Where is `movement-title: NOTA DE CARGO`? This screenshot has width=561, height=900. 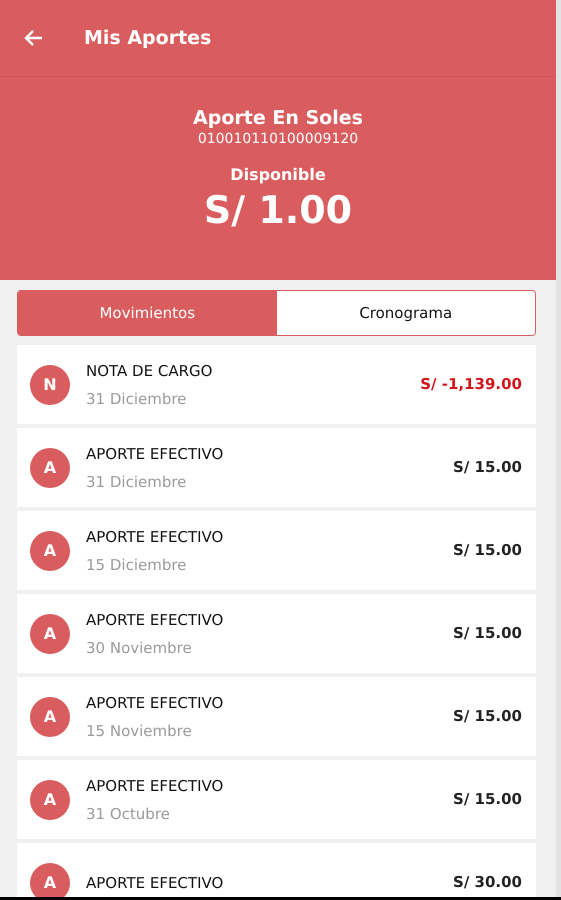 movement-title: NOTA DE CARGO is located at coordinates (150, 371).